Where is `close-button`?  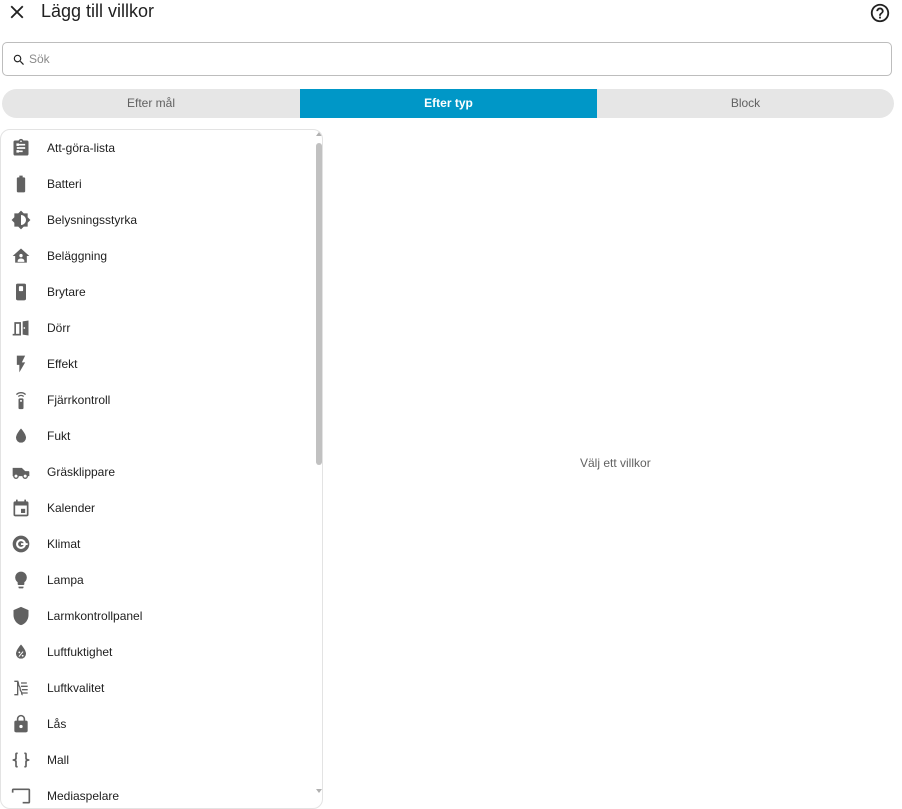 close-button is located at coordinates (17, 12).